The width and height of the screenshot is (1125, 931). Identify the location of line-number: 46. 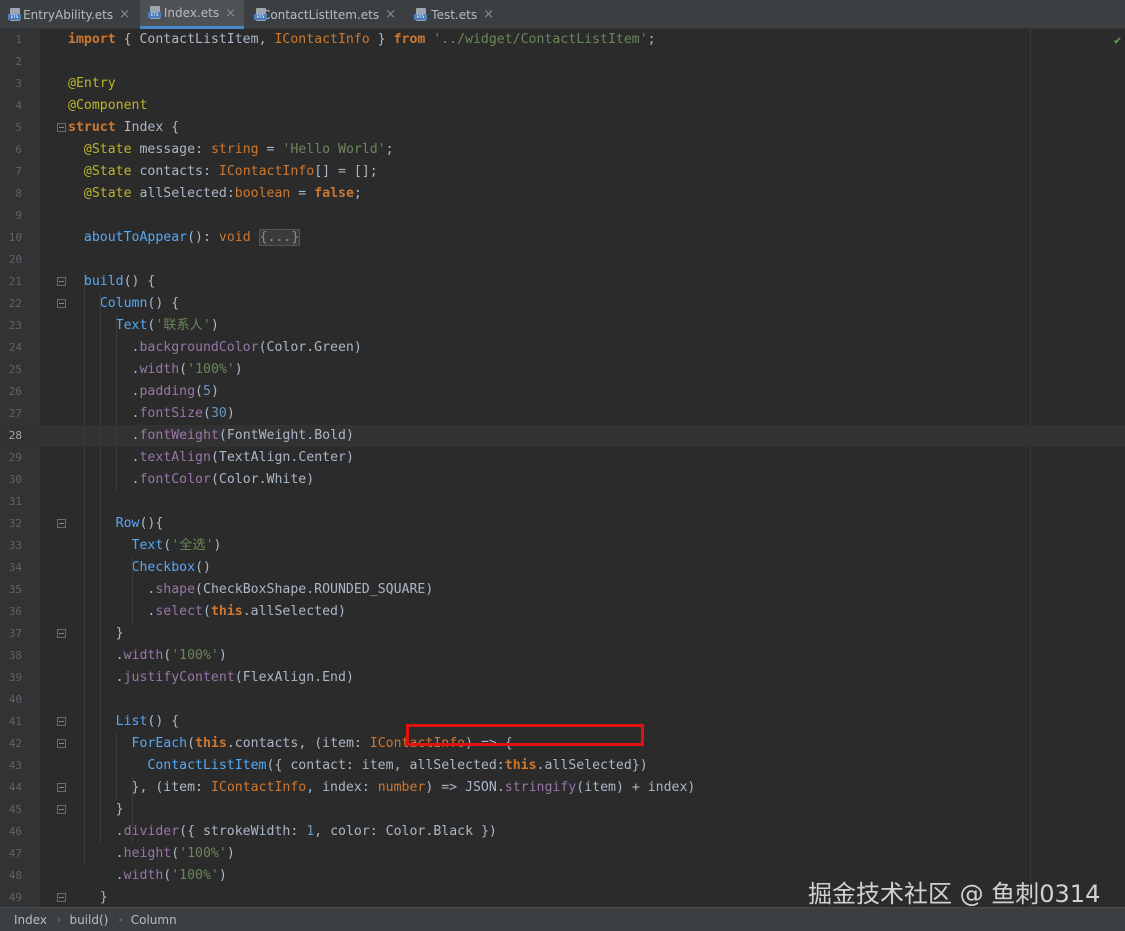
(15, 831).